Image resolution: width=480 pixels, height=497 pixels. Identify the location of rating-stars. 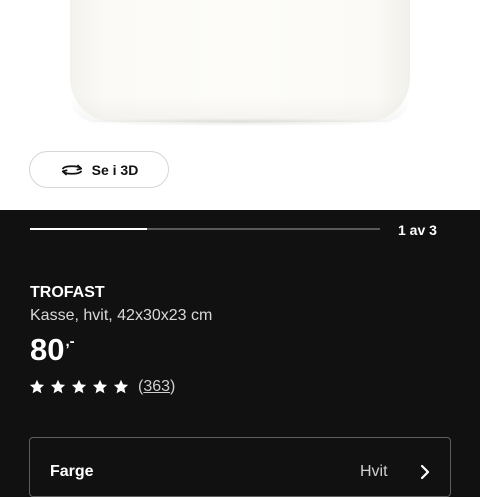
(81, 387).